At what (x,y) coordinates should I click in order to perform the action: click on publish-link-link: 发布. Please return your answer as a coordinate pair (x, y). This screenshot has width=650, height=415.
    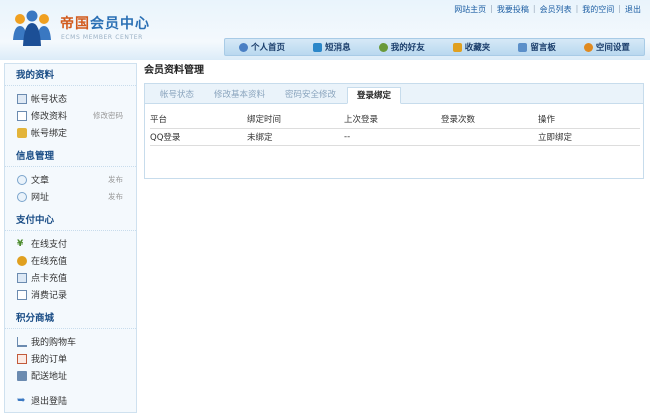
    Looking at the image, I should click on (115, 196).